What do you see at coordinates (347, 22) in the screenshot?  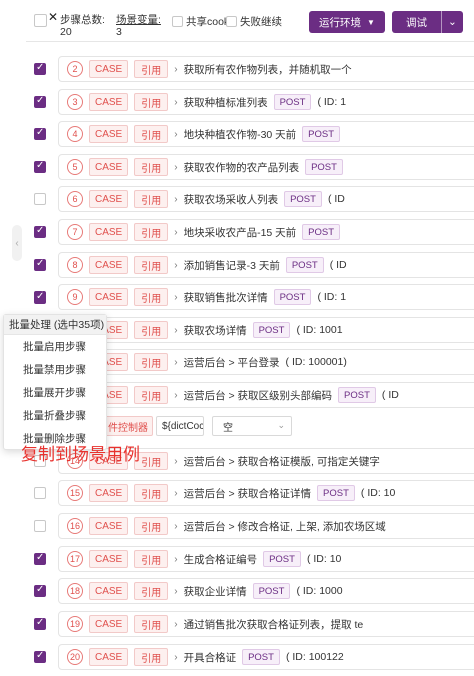 I see `env-button: 运行环境 ▼` at bounding box center [347, 22].